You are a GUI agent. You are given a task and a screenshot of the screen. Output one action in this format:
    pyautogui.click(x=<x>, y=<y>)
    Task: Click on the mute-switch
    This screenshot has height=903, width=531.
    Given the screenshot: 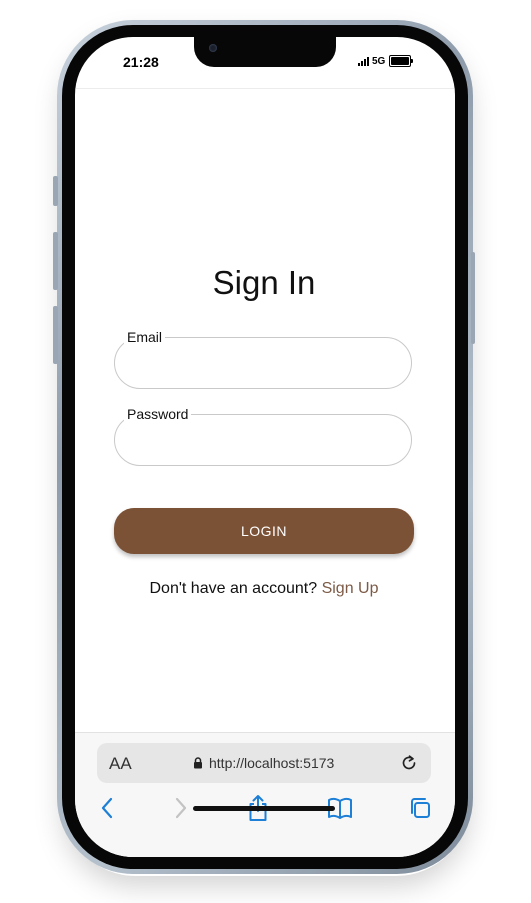 What is the action you would take?
    pyautogui.click(x=55, y=191)
    